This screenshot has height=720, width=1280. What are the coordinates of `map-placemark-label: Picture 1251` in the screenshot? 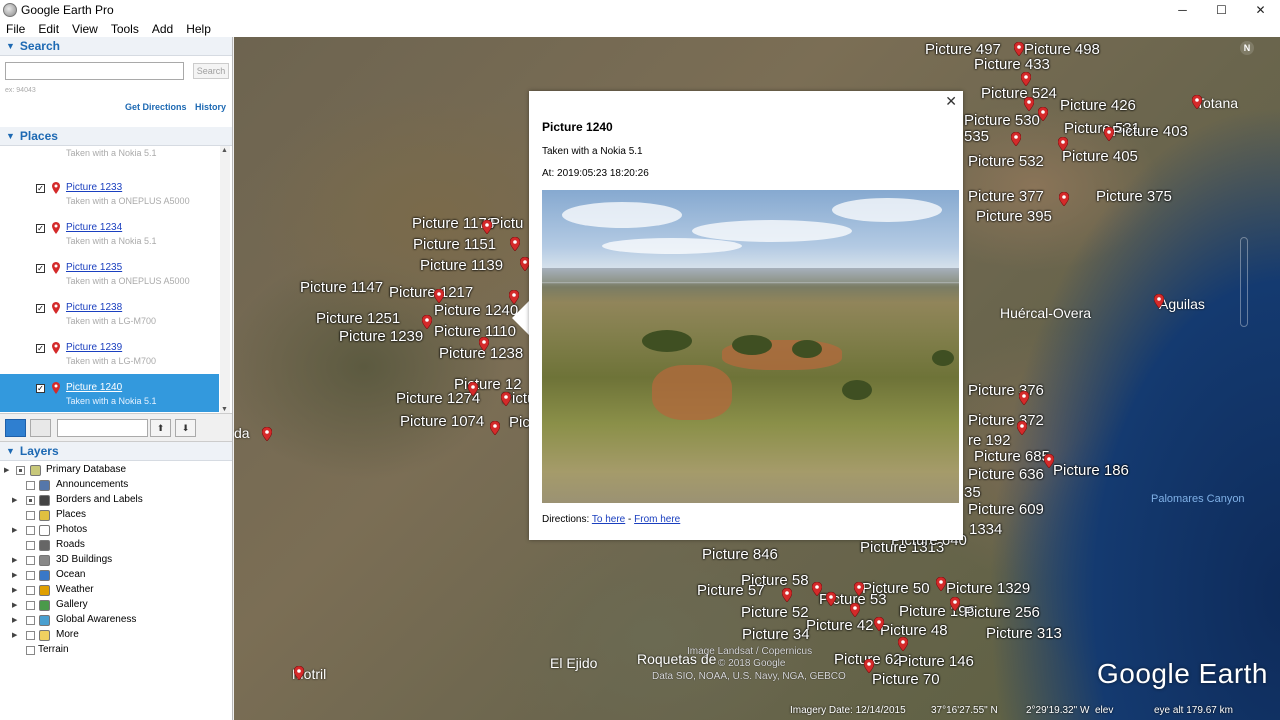 It's located at (358, 318).